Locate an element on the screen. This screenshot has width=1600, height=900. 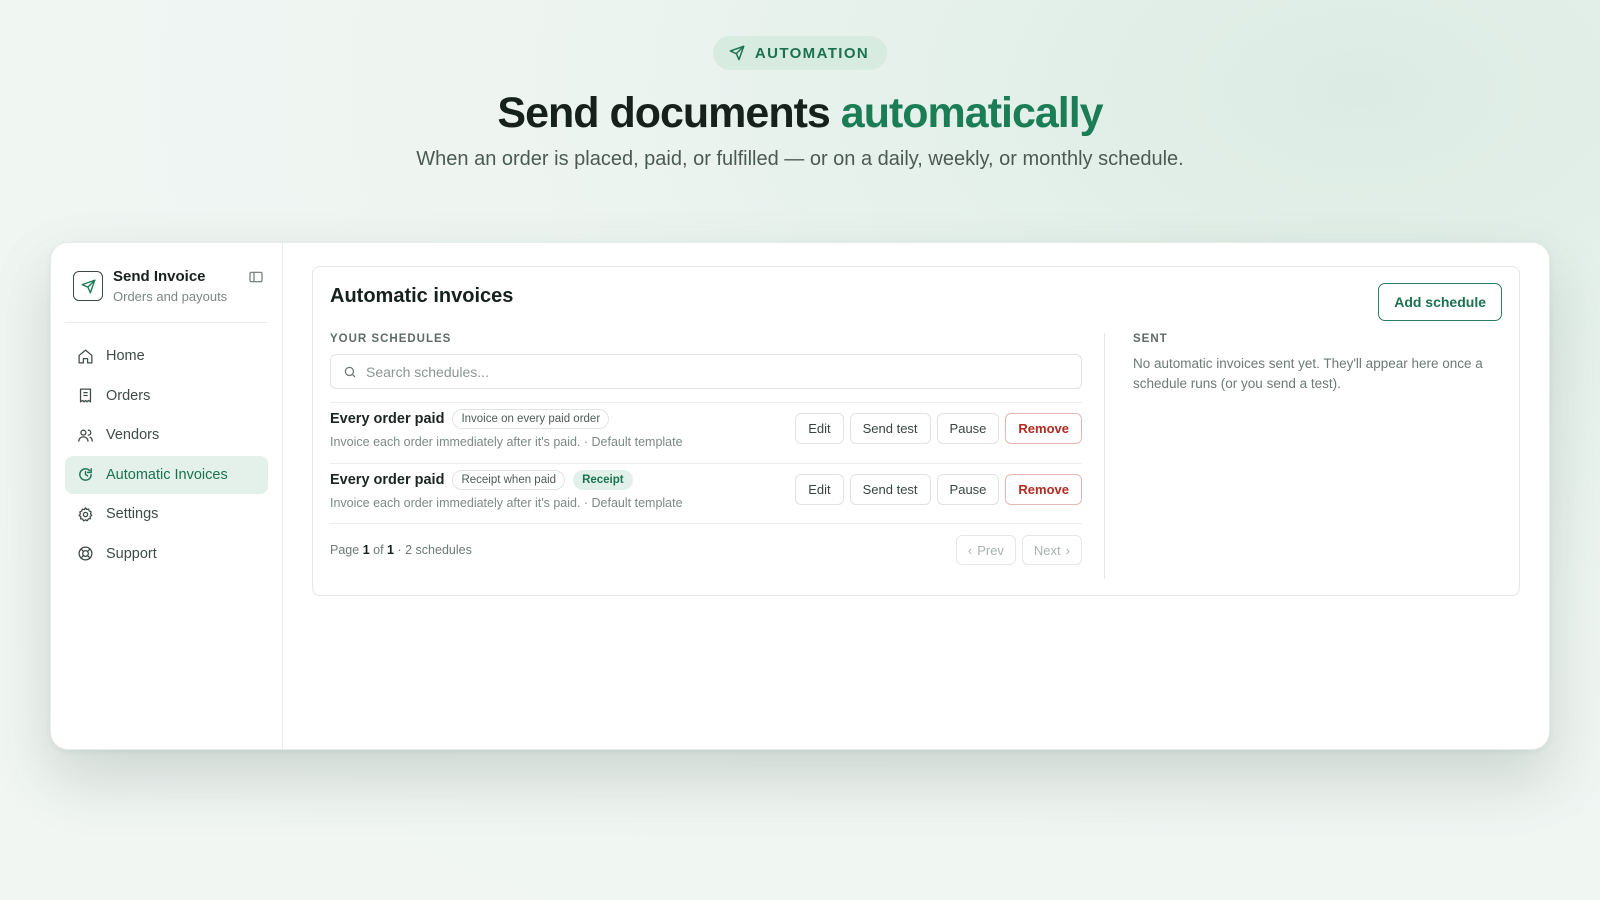
sidebar-item-home: Home is located at coordinates (166, 356).